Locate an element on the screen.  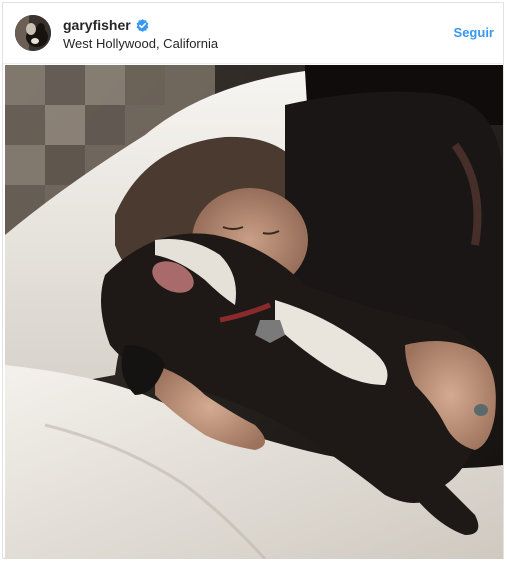
username-link: garyfisher is located at coordinates (97, 25).